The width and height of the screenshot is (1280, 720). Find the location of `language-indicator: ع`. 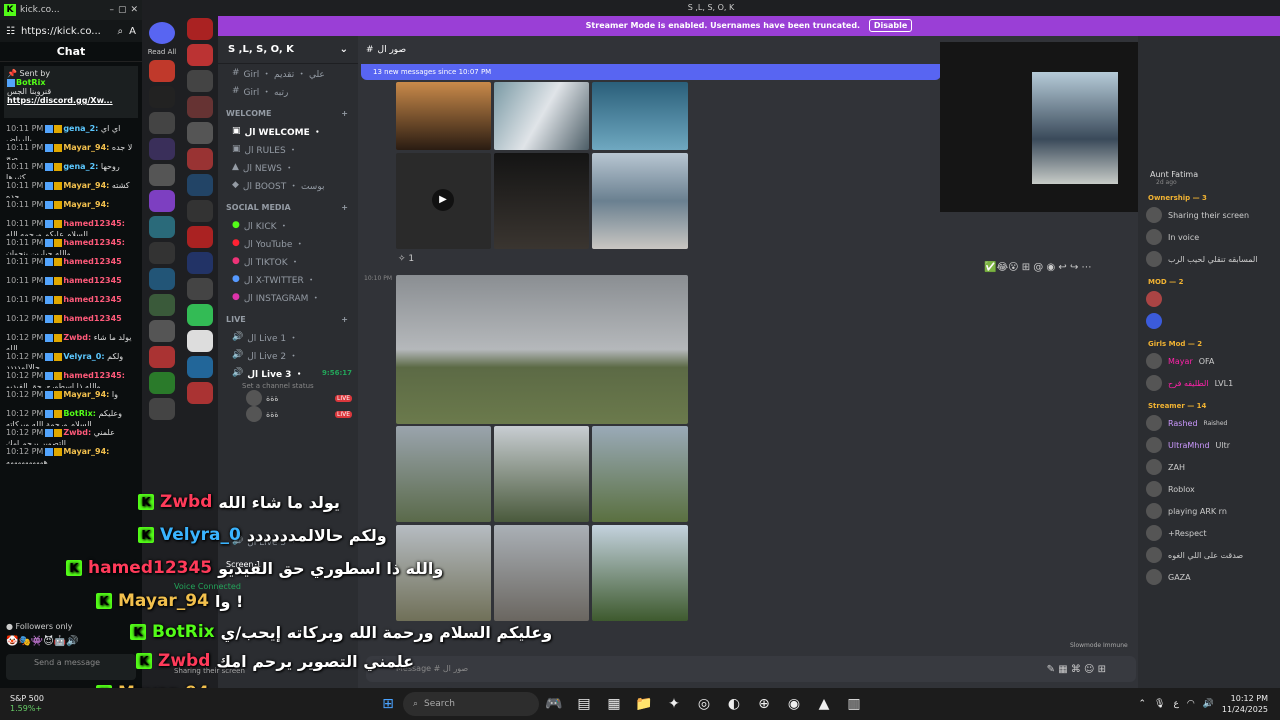

language-indicator: ع is located at coordinates (1175, 704).